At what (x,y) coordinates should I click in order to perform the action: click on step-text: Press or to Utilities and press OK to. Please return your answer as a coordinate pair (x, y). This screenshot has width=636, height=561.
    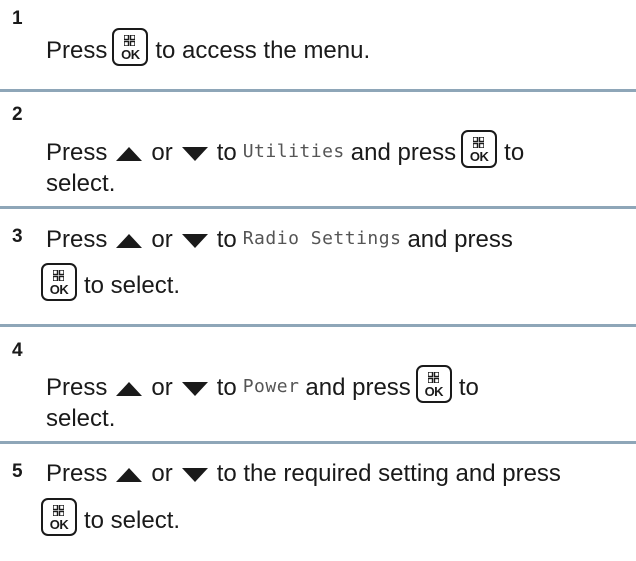
    Looking at the image, I should click on (285, 149).